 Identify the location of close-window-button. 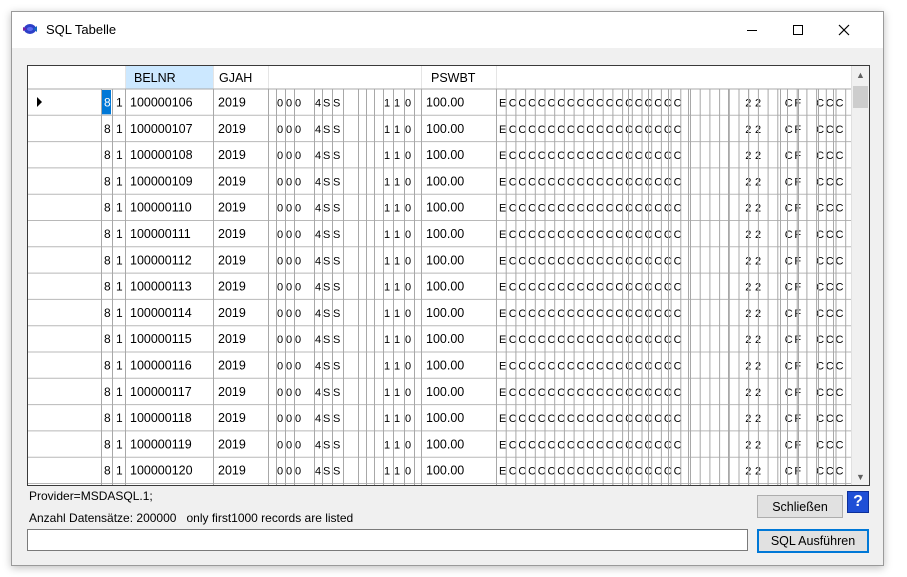
(844, 30).